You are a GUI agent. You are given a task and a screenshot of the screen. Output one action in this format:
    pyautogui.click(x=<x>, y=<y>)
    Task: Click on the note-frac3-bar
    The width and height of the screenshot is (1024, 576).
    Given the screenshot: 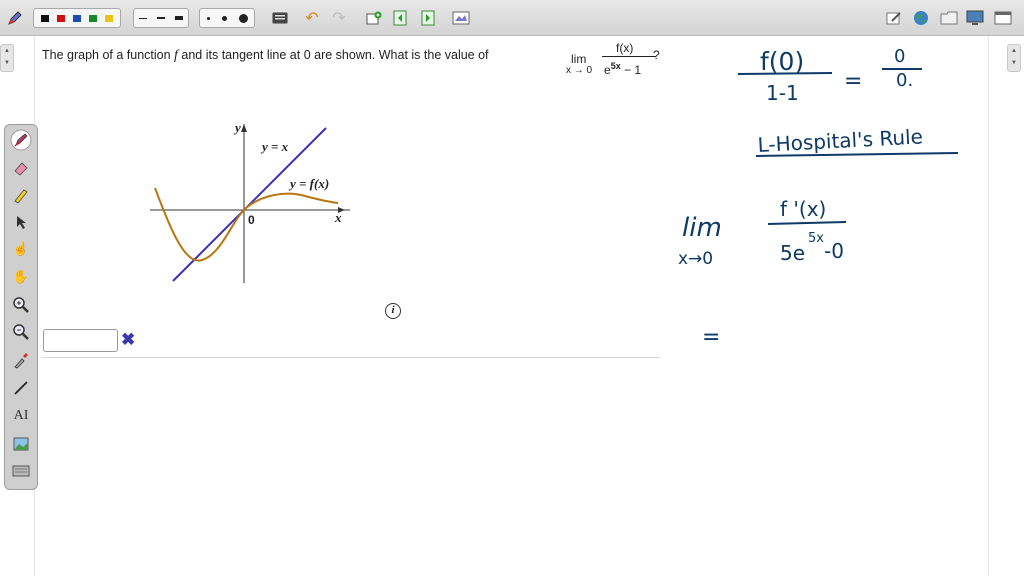 What is the action you would take?
    pyautogui.click(x=807, y=223)
    